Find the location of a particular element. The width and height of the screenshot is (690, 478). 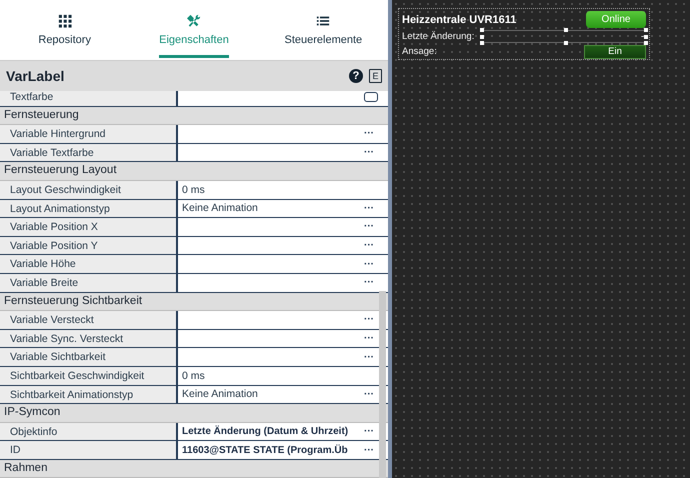

property-label: Layout Geschwindigkeit is located at coordinates (65, 190).